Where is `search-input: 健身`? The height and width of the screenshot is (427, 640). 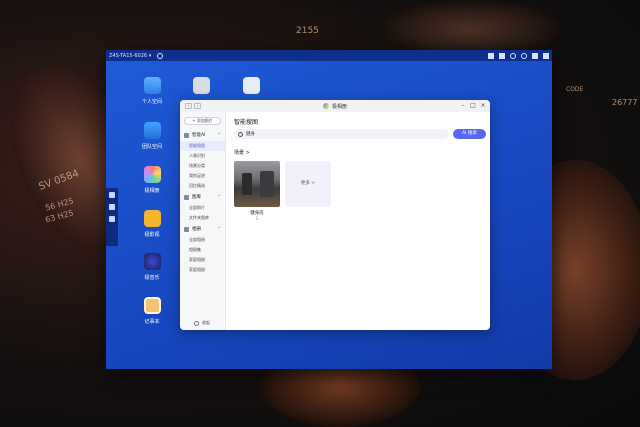
search-input: 健身 is located at coordinates (341, 134).